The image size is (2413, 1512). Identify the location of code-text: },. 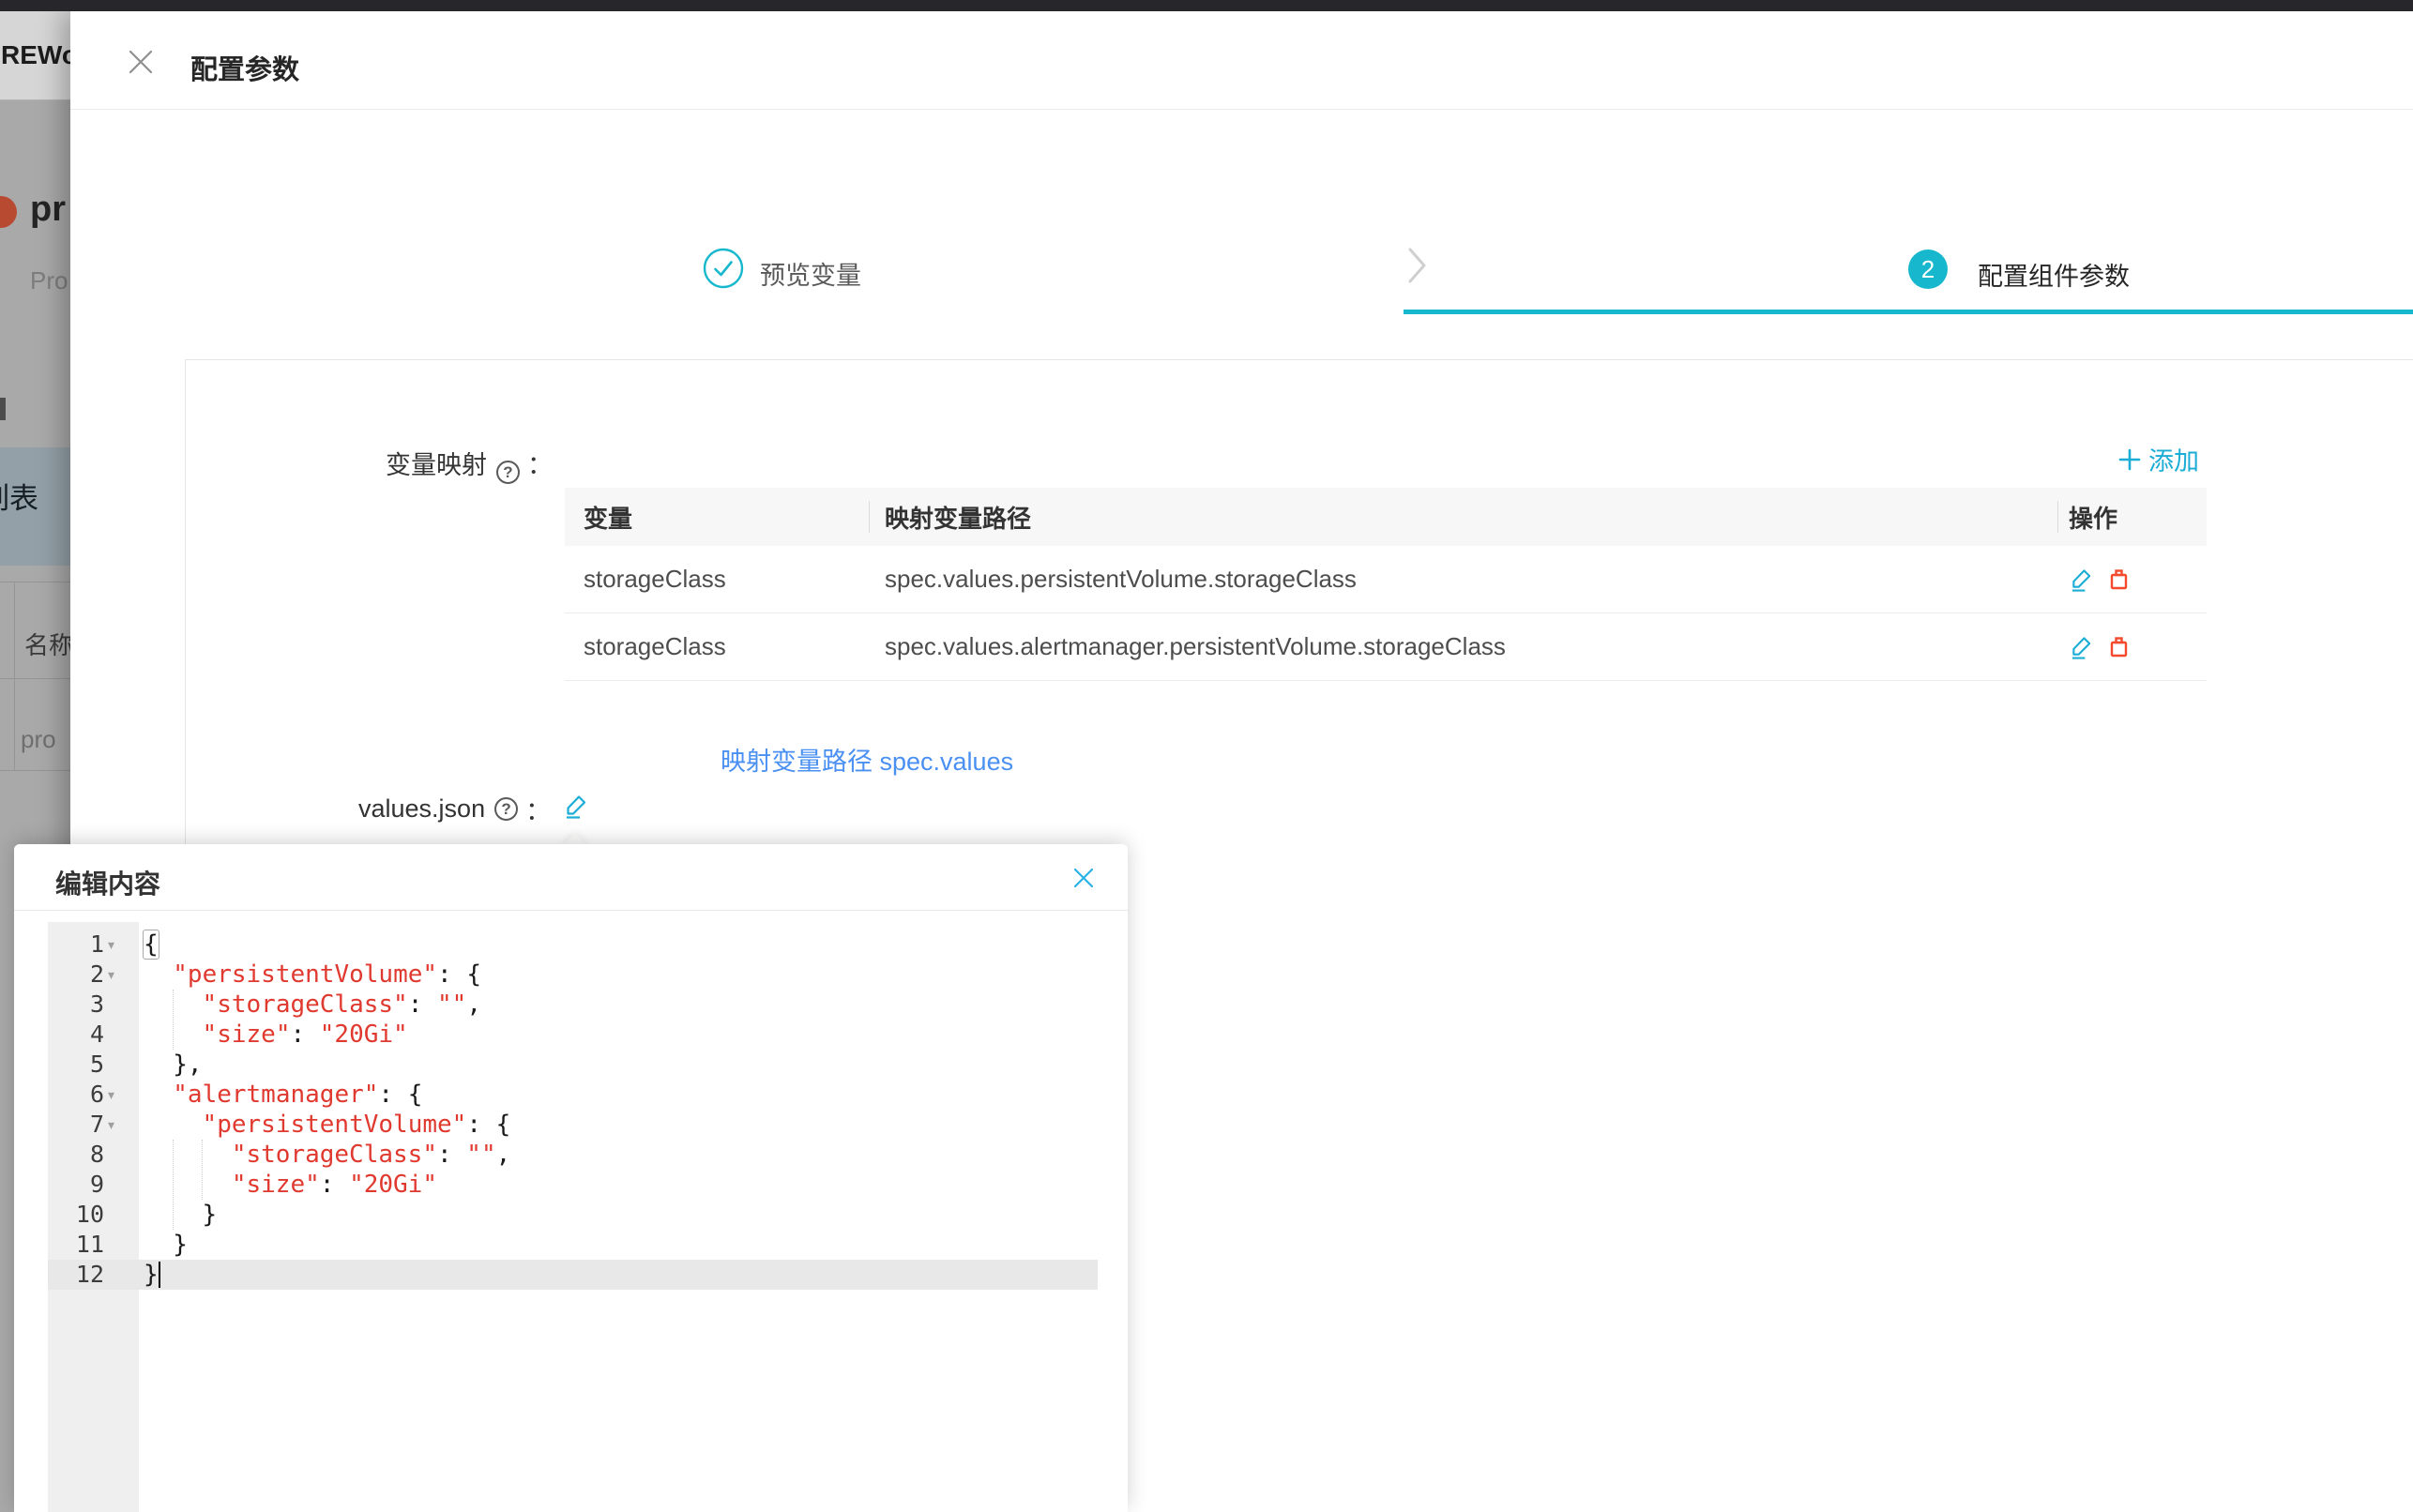
(173, 1065).